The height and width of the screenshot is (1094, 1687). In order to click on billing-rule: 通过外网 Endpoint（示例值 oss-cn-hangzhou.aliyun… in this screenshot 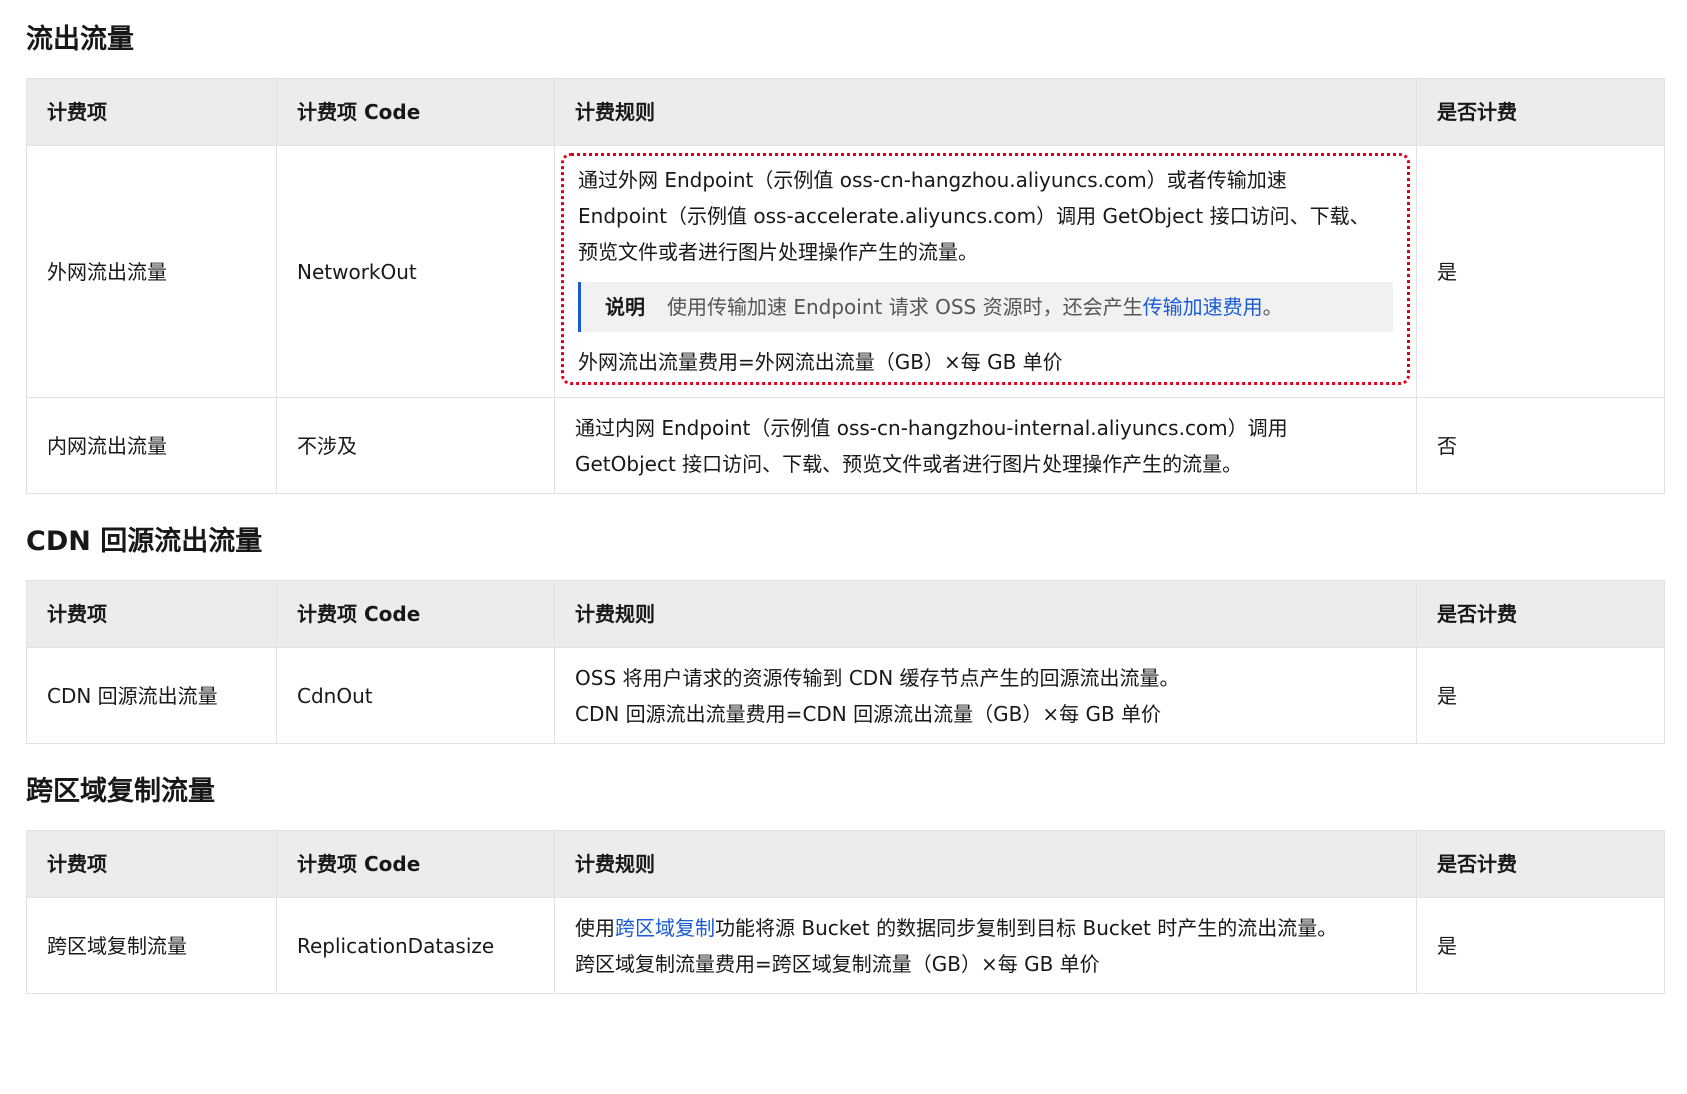, I will do `click(985, 271)`.